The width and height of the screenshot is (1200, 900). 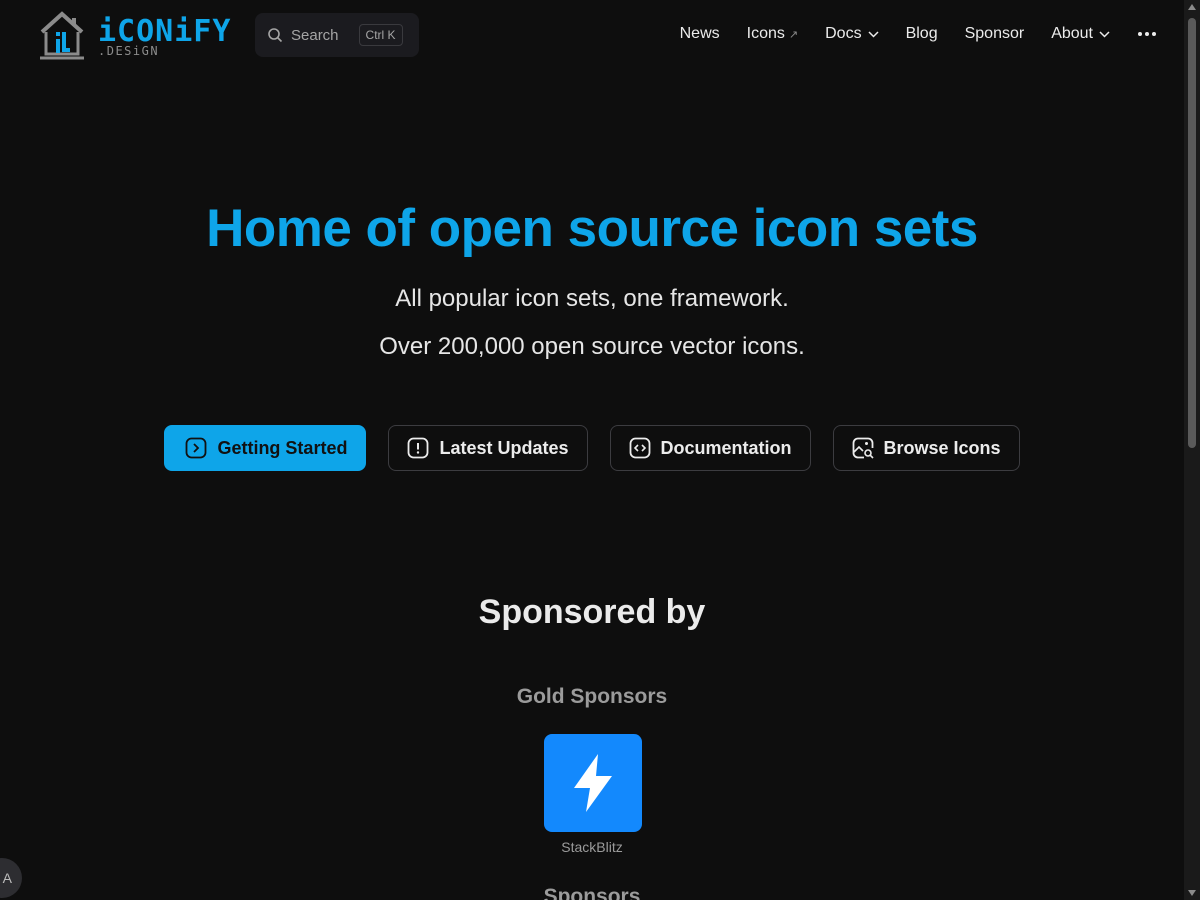 I want to click on button-label: Browse Icons, so click(x=942, y=447).